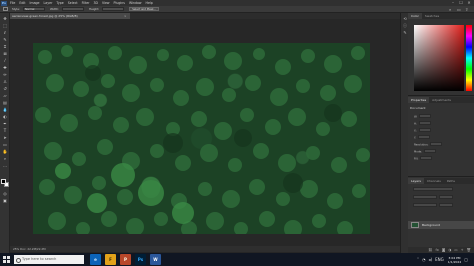 The image size is (474, 266). I want to click on taskbar-clock: 3:04 PM 1/1/2024, so click(454, 260).